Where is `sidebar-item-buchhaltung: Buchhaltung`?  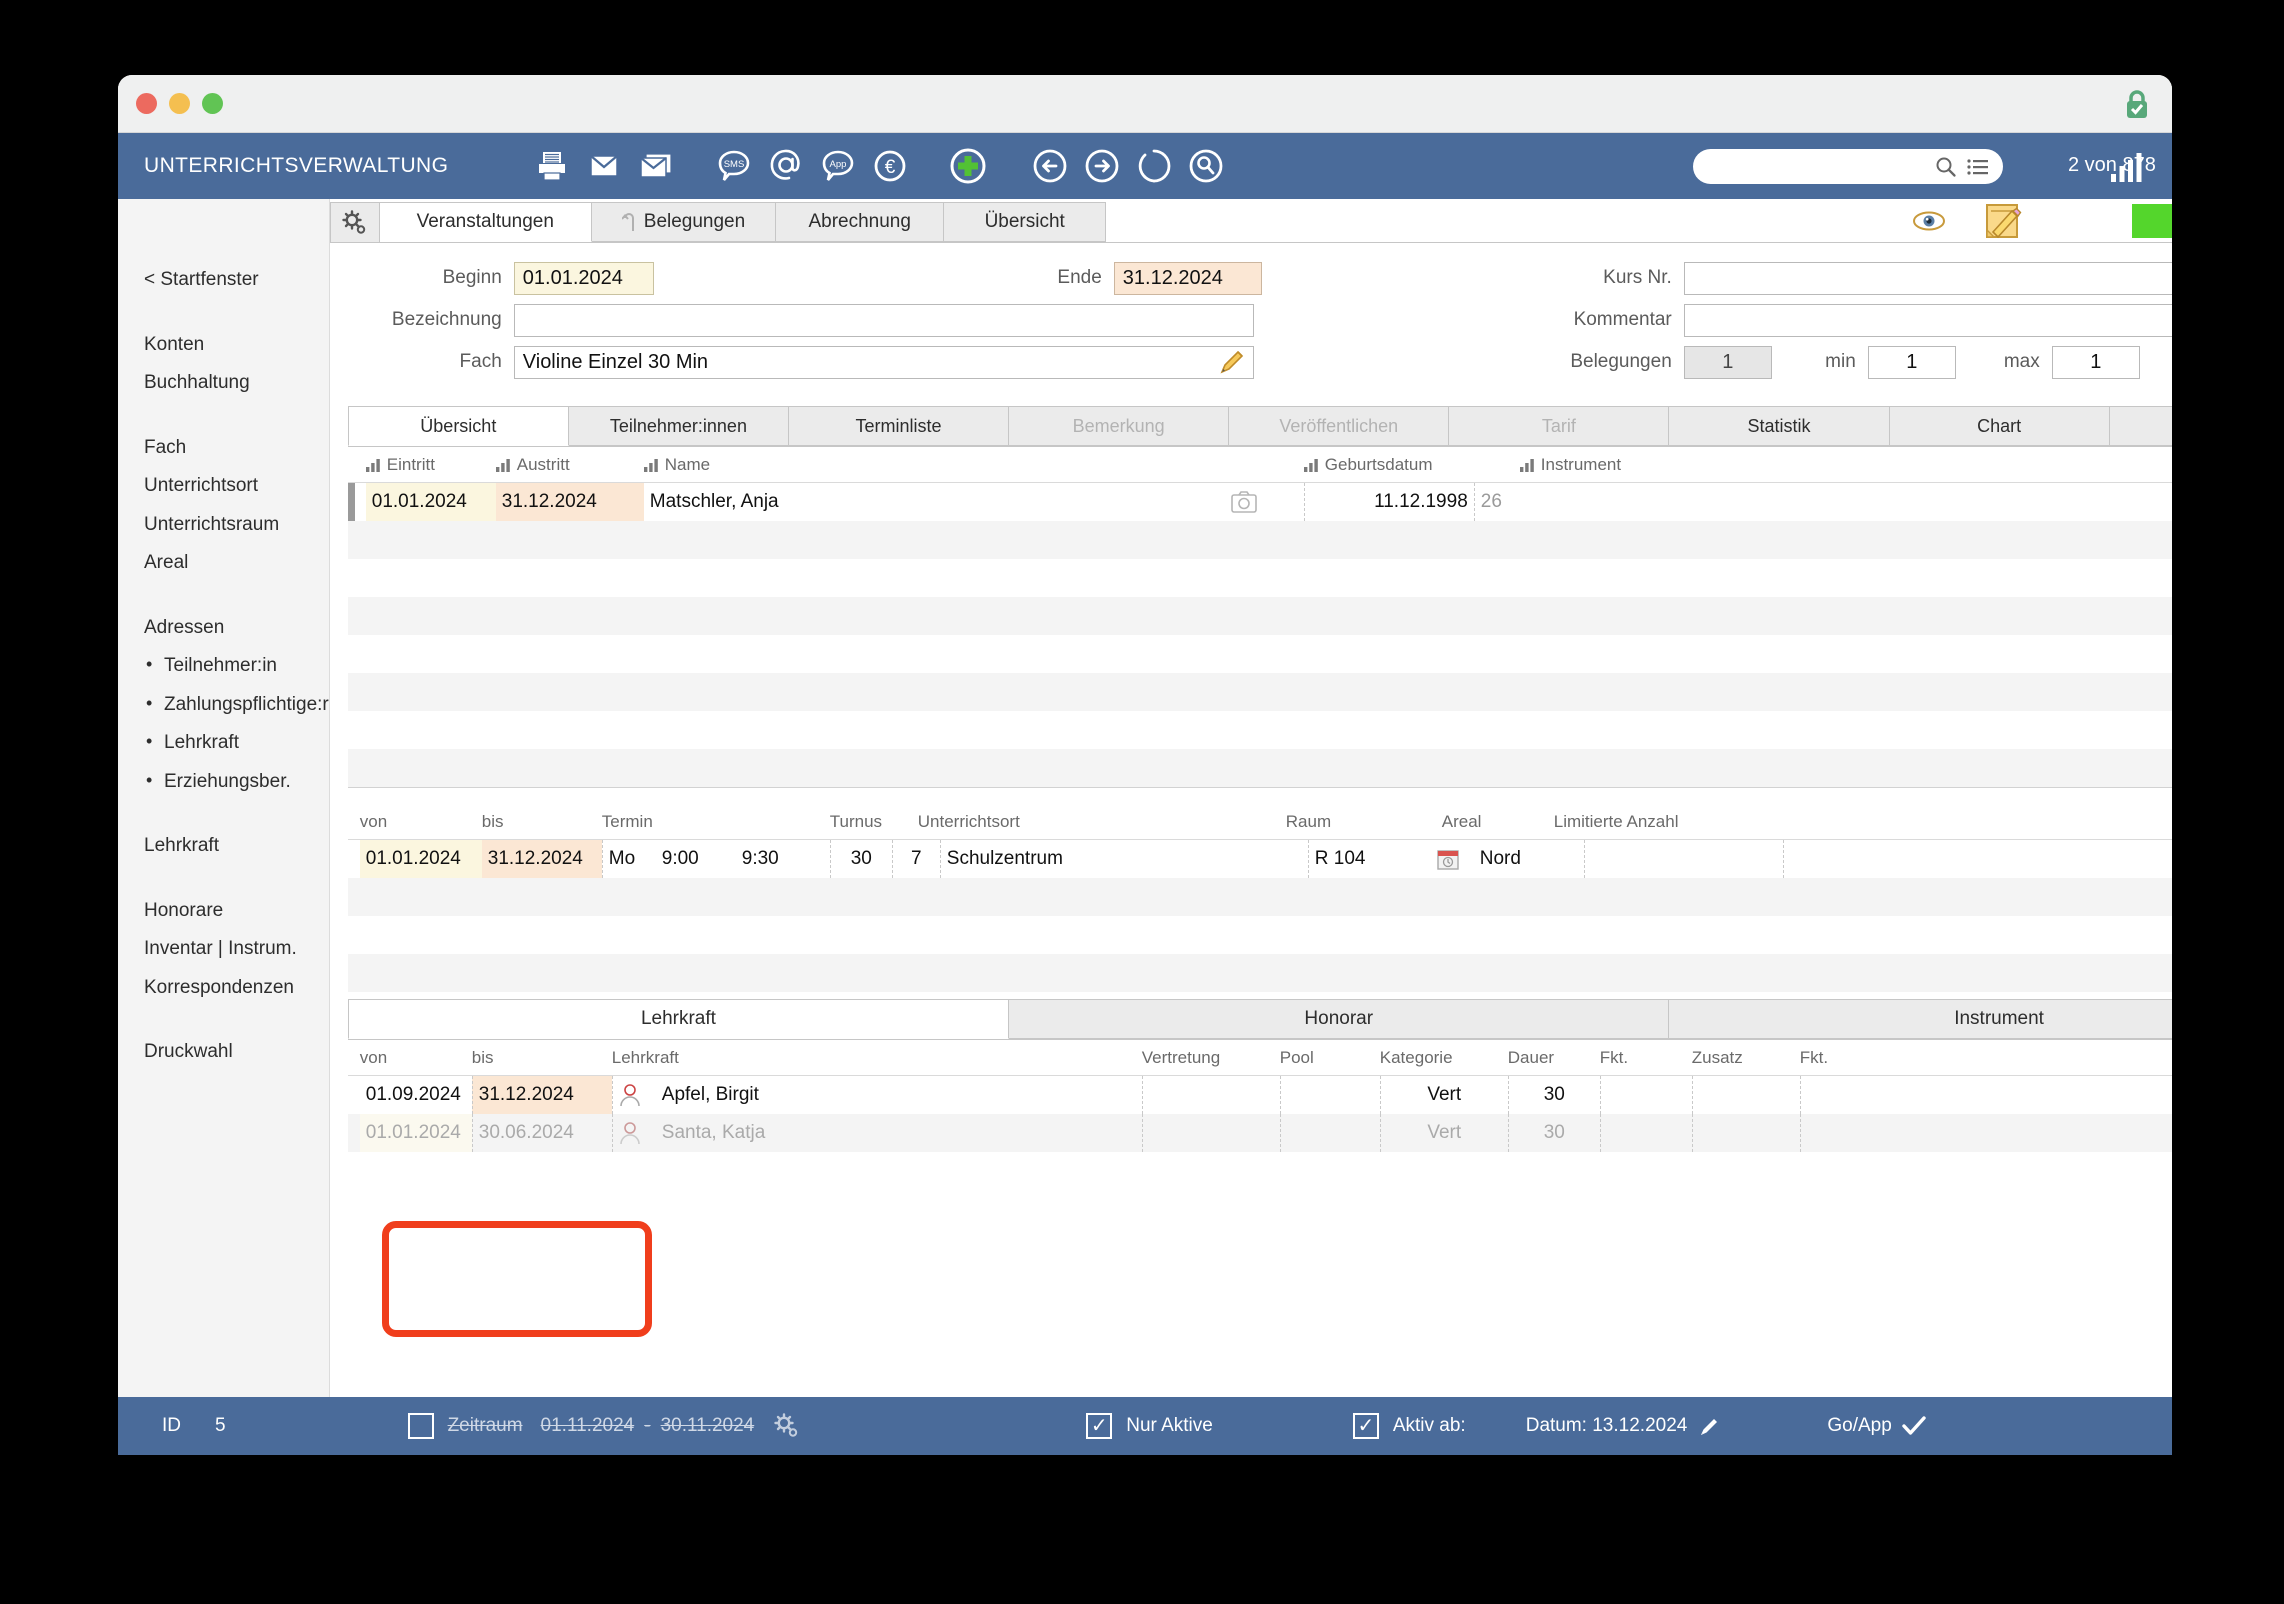
sidebar-item-buchhaltung: Buchhaltung is located at coordinates (223, 383).